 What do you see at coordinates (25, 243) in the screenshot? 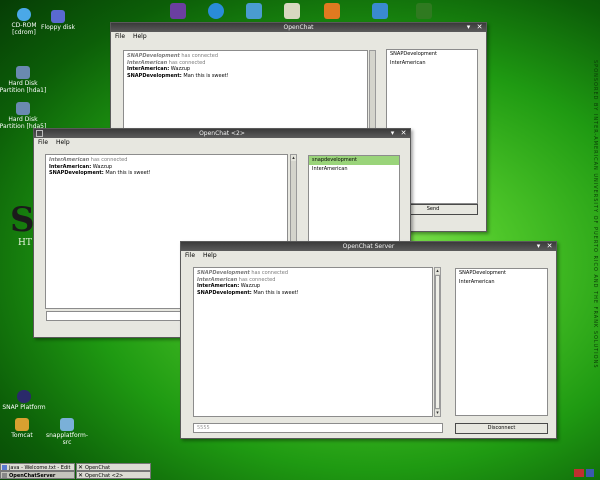
I see `brand-subtext: HT` at bounding box center [25, 243].